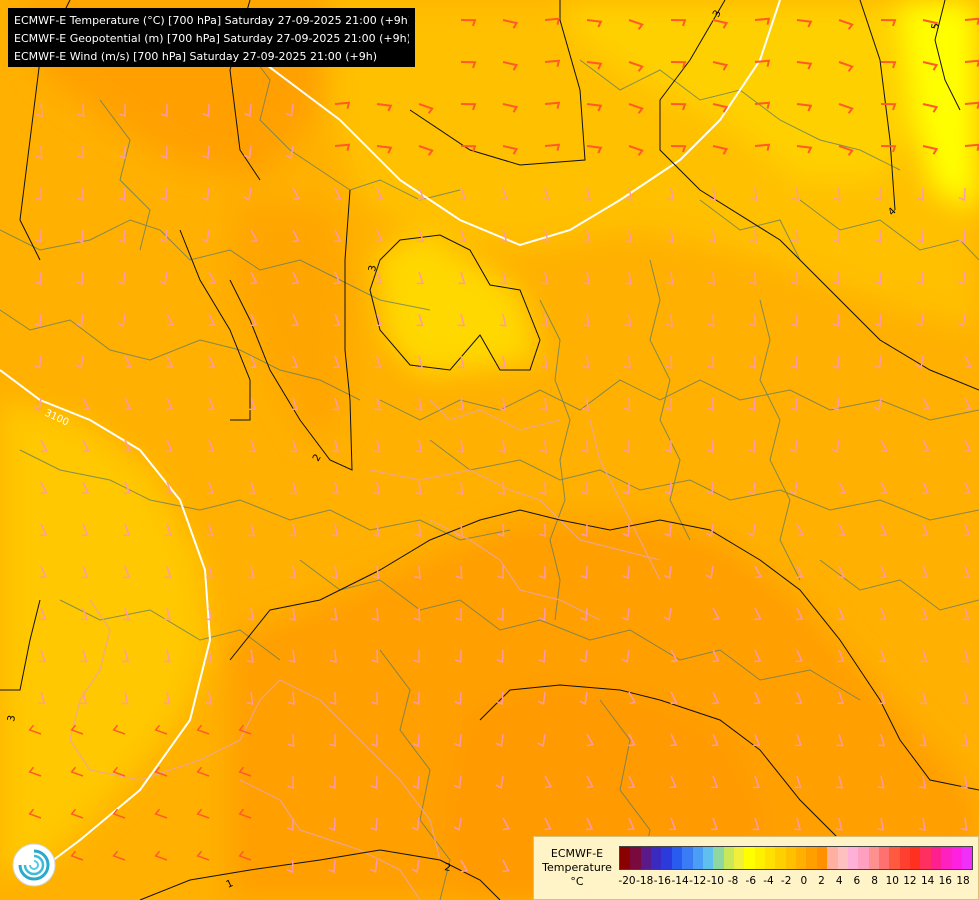  I want to click on legend-title-line: Temperature, so click(577, 867).